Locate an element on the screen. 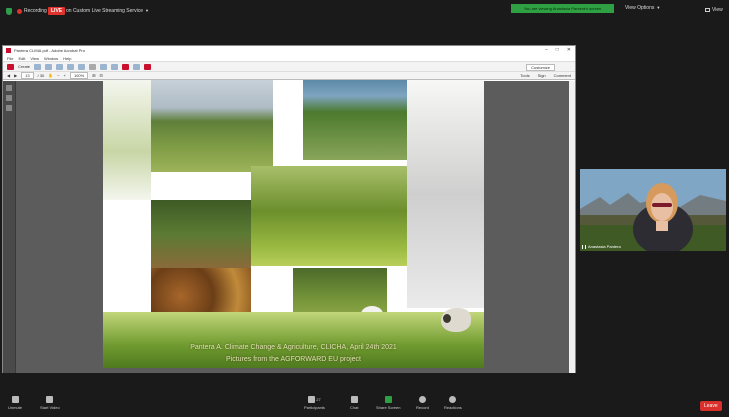 This screenshot has width=729, height=417. stamp-icon is located at coordinates (126, 66).